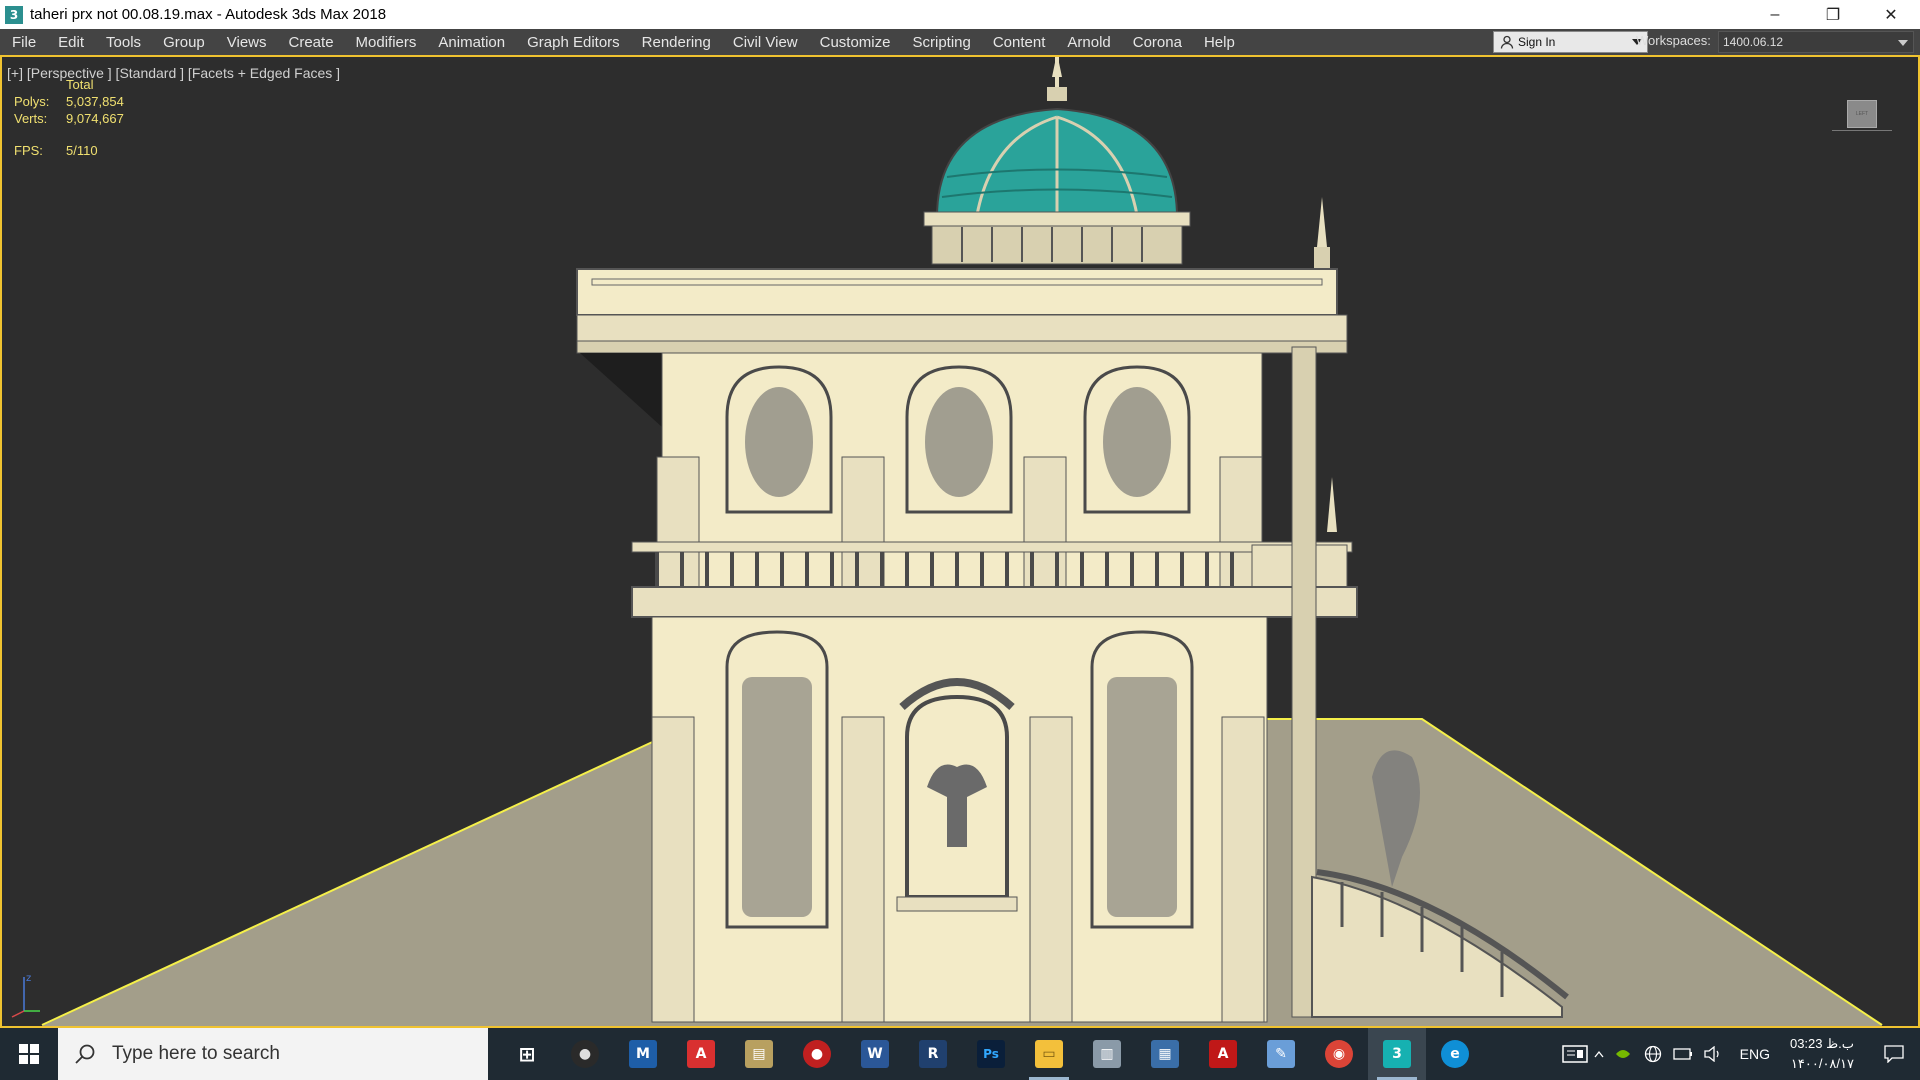 Image resolution: width=1920 pixels, height=1080 pixels. I want to click on spire-top, so click(1322, 222).